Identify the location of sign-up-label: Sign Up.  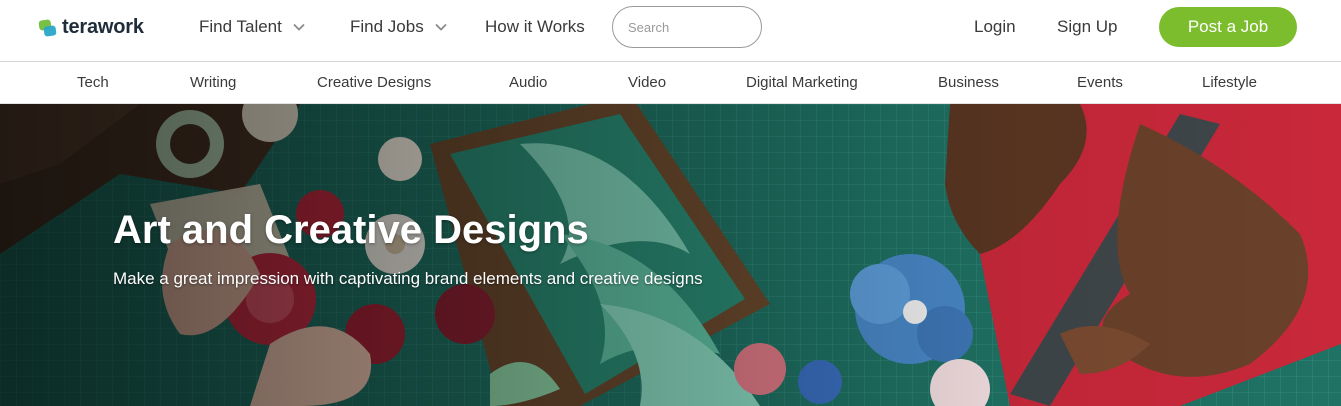
(1087, 26).